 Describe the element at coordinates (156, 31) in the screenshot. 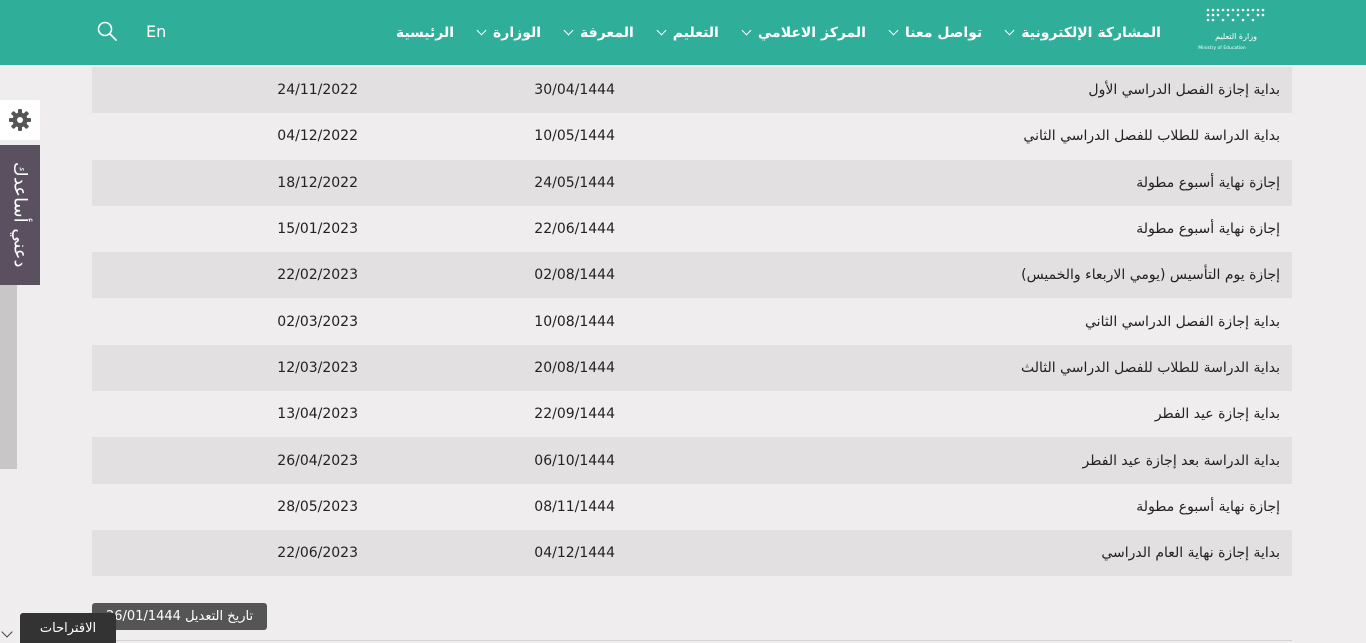

I see `language-switch: En` at that location.